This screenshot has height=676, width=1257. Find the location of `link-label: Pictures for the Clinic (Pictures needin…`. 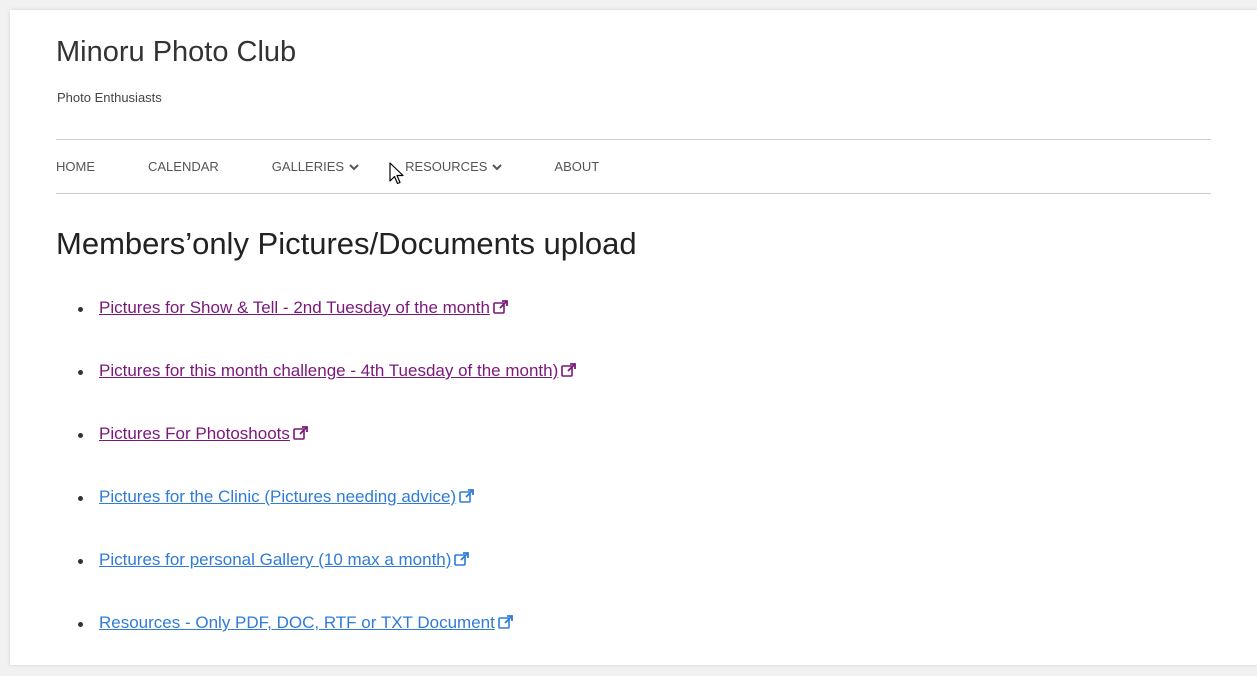

link-label: Pictures for the Clinic (Pictures needin… is located at coordinates (278, 496).